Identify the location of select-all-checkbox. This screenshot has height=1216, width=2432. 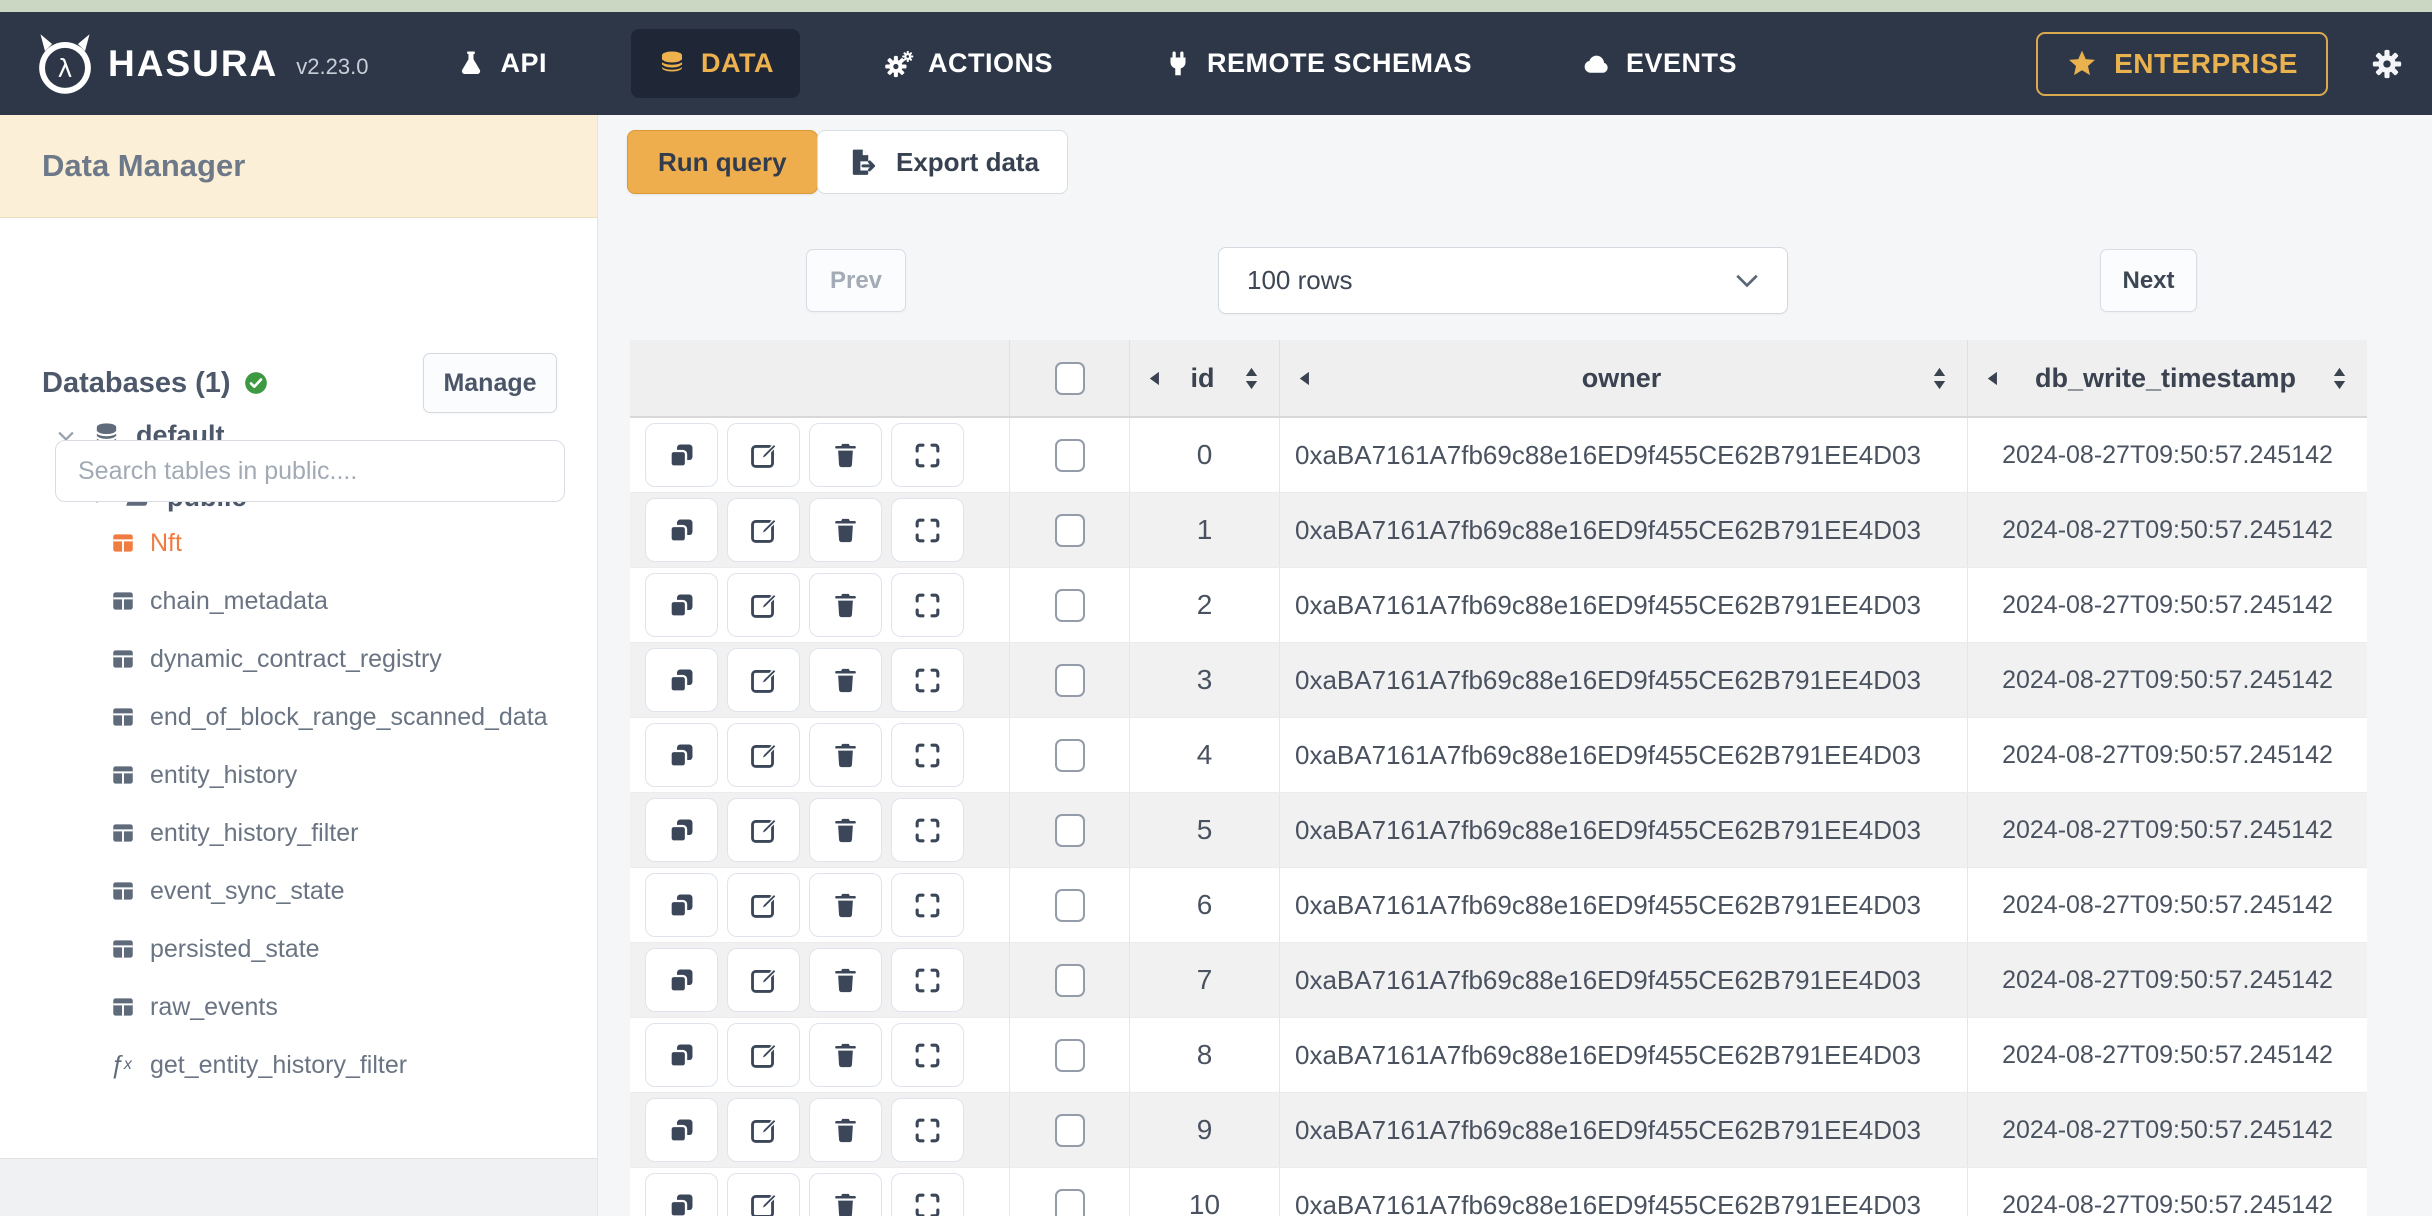
(1069, 378).